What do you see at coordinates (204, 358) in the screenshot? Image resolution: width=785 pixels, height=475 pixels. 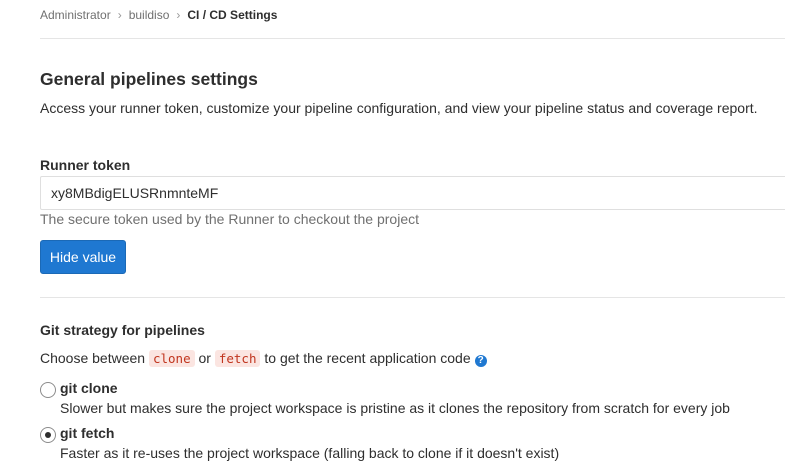 I see `choose-or: or` at bounding box center [204, 358].